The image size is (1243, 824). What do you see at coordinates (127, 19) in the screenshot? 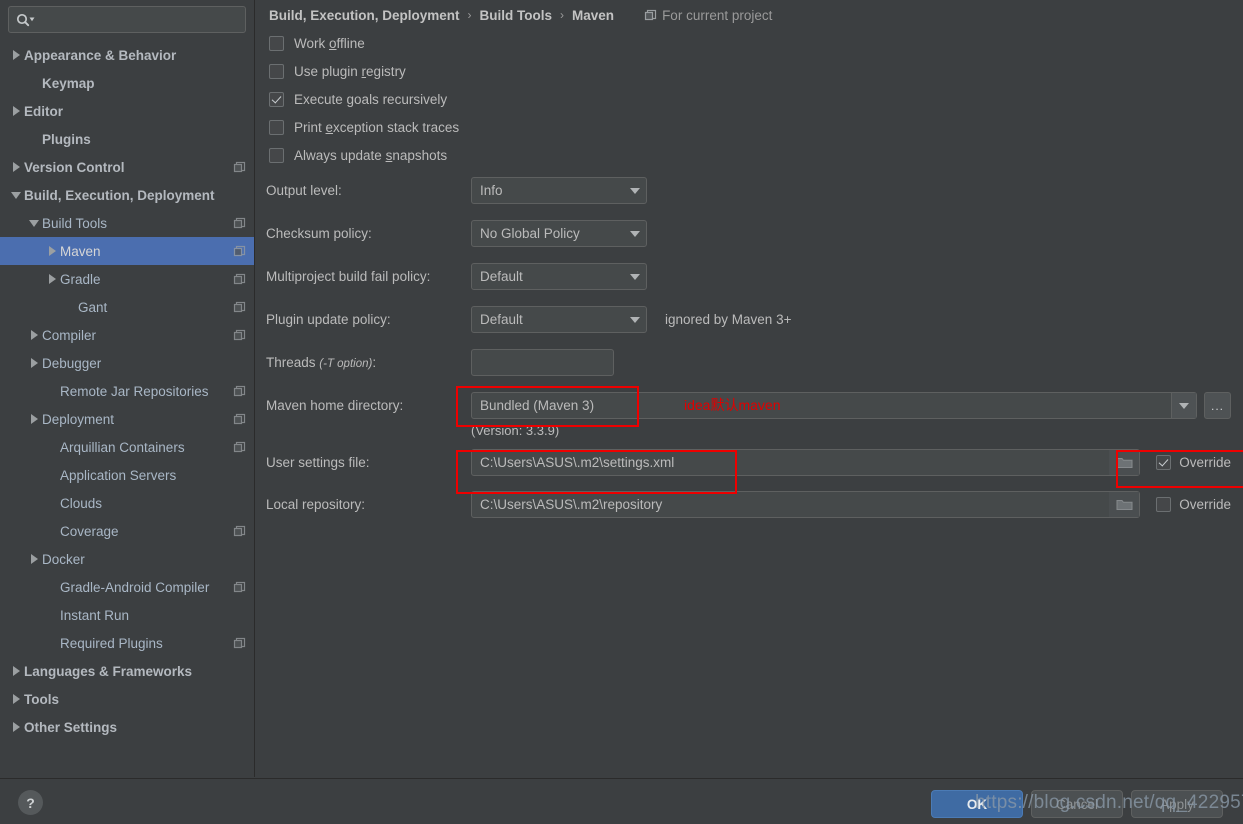
I see `search-input` at bounding box center [127, 19].